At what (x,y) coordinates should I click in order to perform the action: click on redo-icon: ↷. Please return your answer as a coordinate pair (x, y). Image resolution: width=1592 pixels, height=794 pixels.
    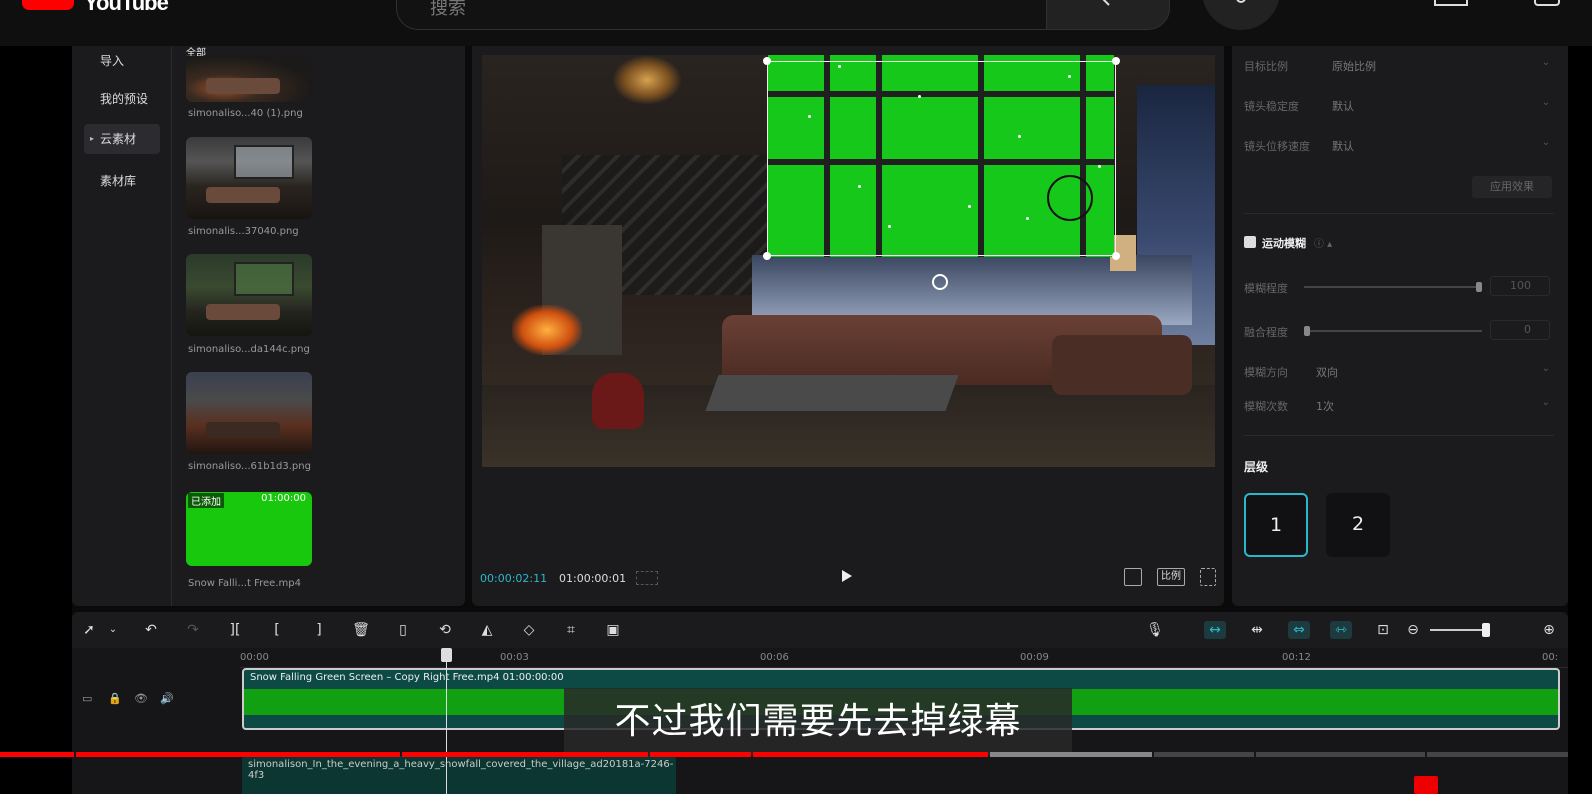
    Looking at the image, I should click on (193, 630).